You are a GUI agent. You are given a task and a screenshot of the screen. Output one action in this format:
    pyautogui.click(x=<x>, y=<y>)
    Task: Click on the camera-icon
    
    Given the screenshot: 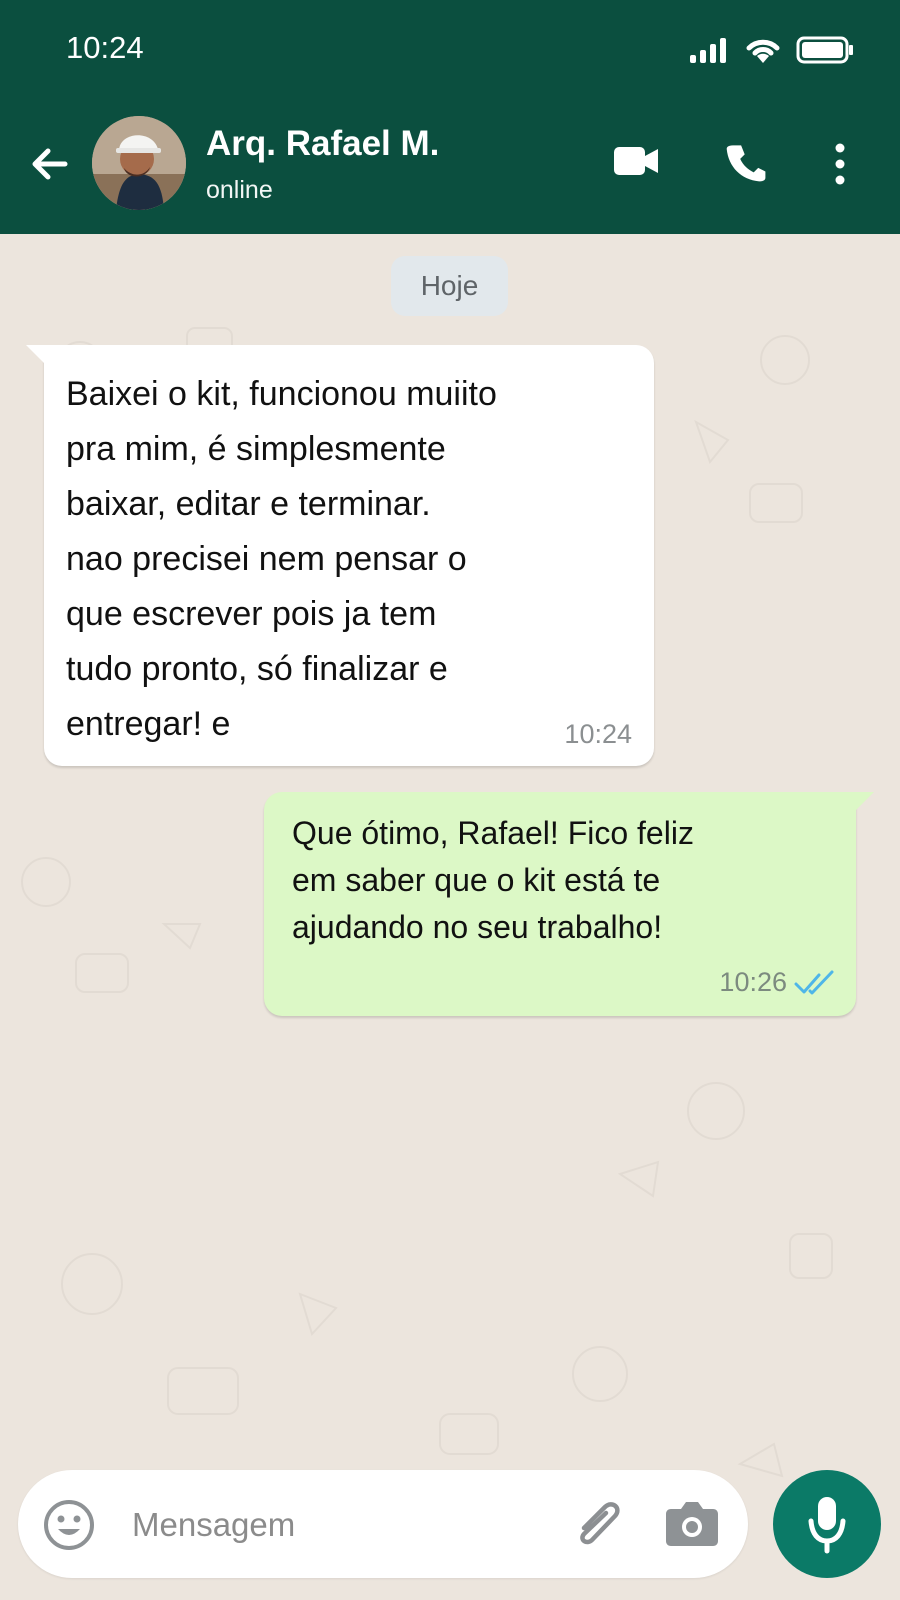 What is the action you would take?
    pyautogui.click(x=692, y=1522)
    